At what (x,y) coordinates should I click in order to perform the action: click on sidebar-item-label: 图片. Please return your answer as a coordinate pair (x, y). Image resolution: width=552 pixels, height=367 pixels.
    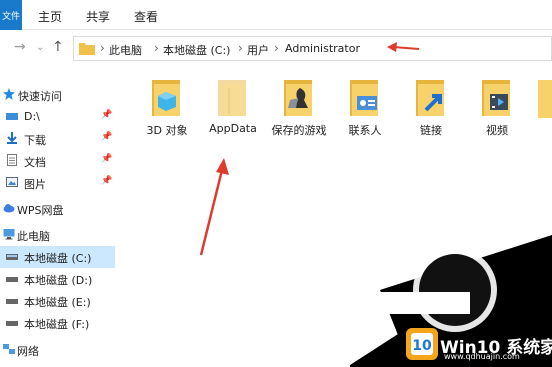
    Looking at the image, I should click on (35, 184).